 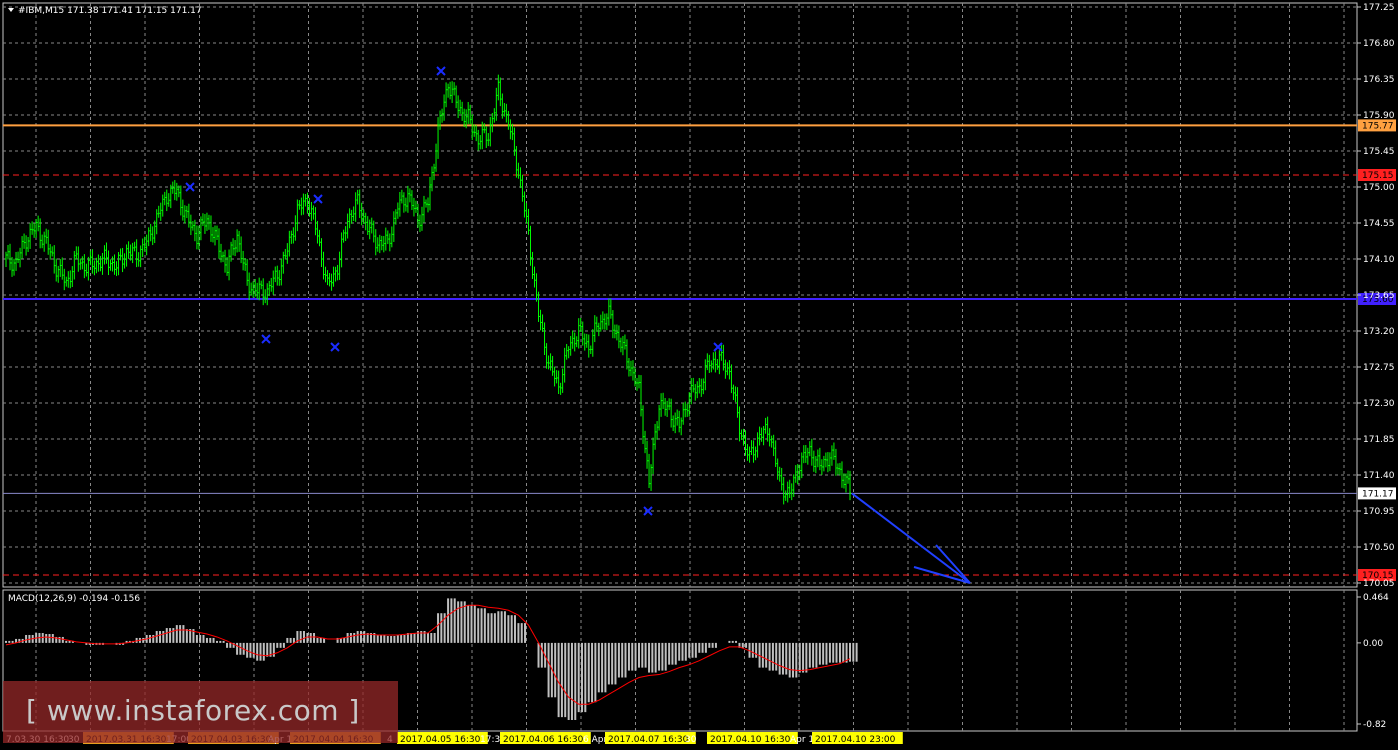 What do you see at coordinates (1379, 152) in the screenshot?
I see `y-tick-label: 175.45` at bounding box center [1379, 152].